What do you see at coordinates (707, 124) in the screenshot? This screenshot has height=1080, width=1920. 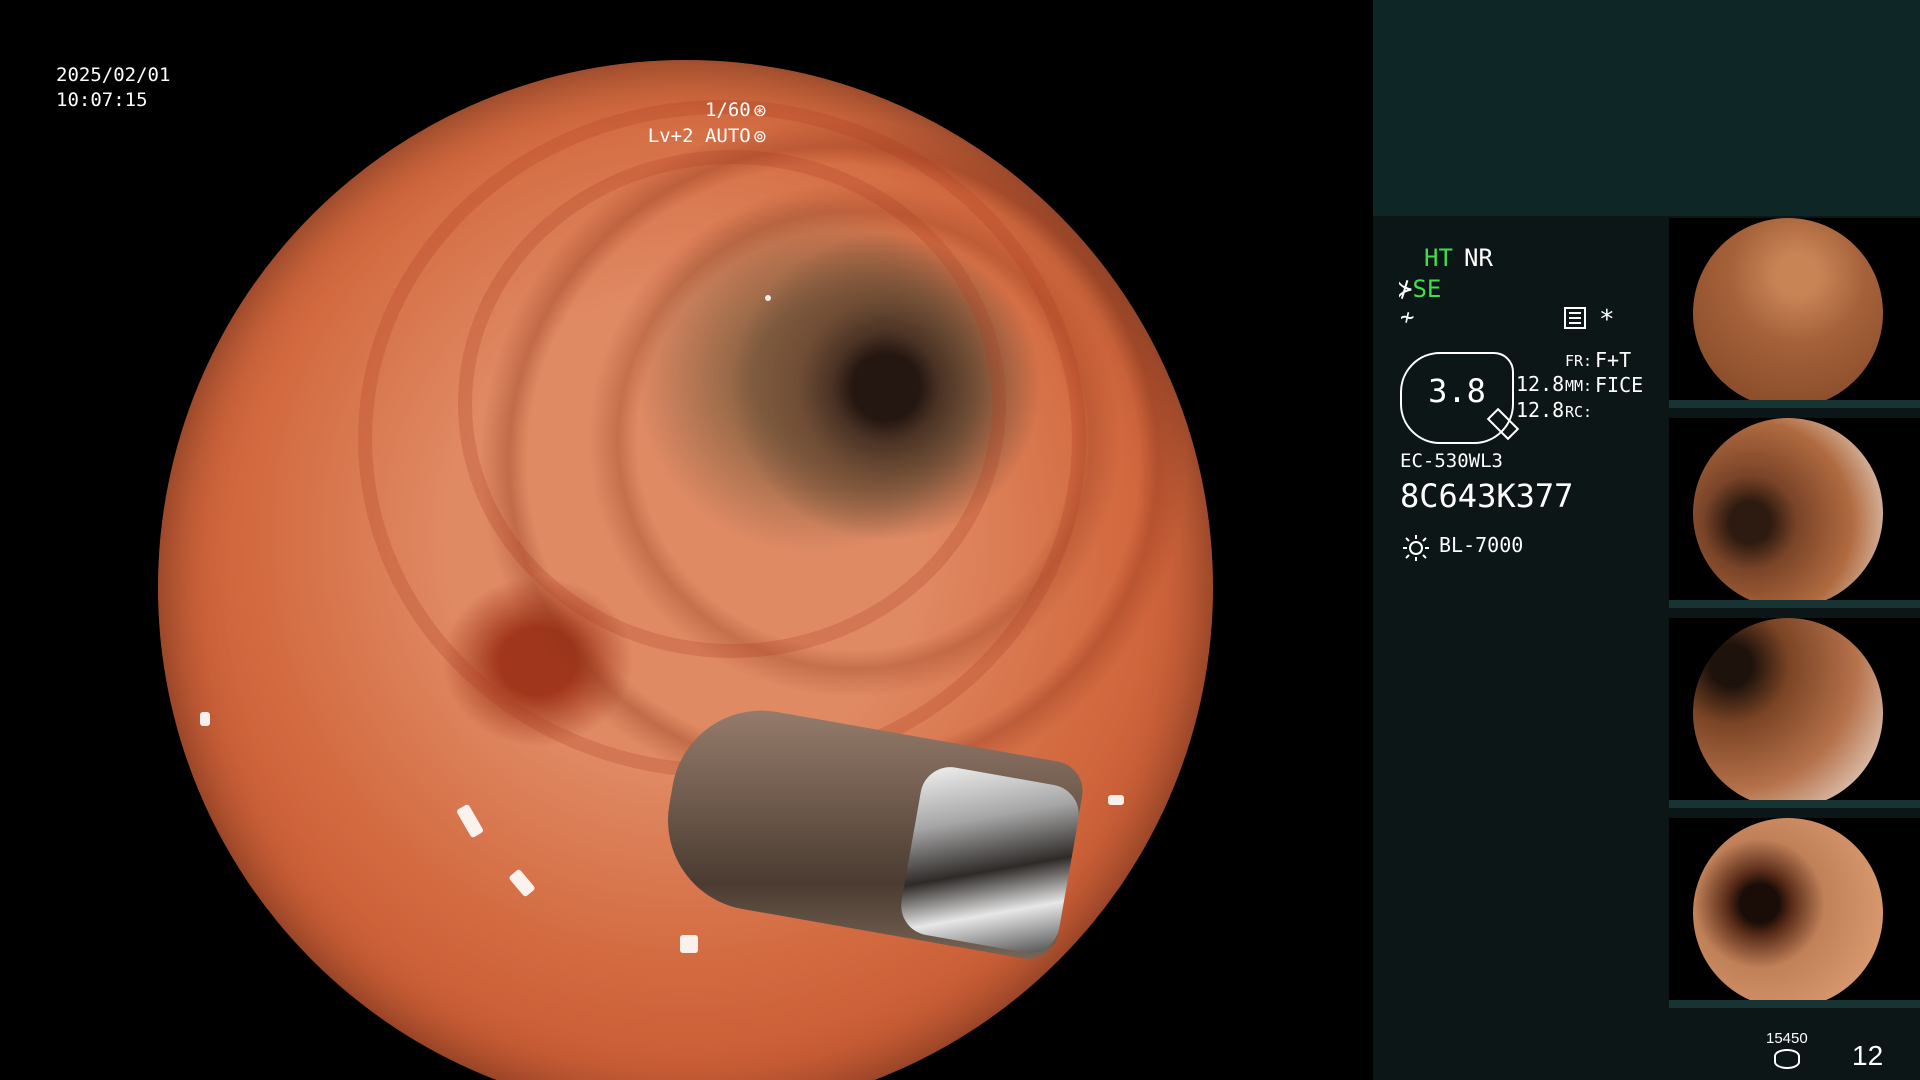 I see `exposure-readout: 1/60 ⊛ Lv+2 AUTO ⊚` at bounding box center [707, 124].